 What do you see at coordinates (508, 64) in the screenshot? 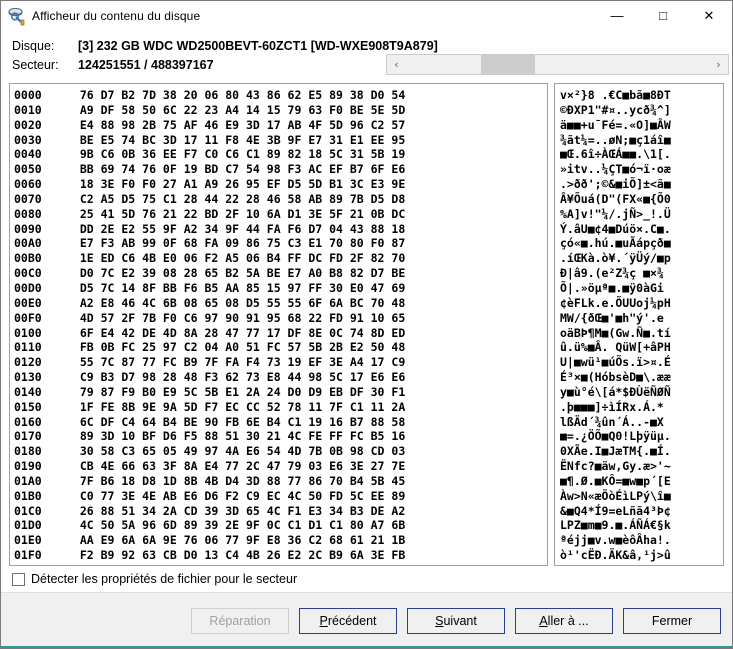
I see `scrollbar-thumb` at bounding box center [508, 64].